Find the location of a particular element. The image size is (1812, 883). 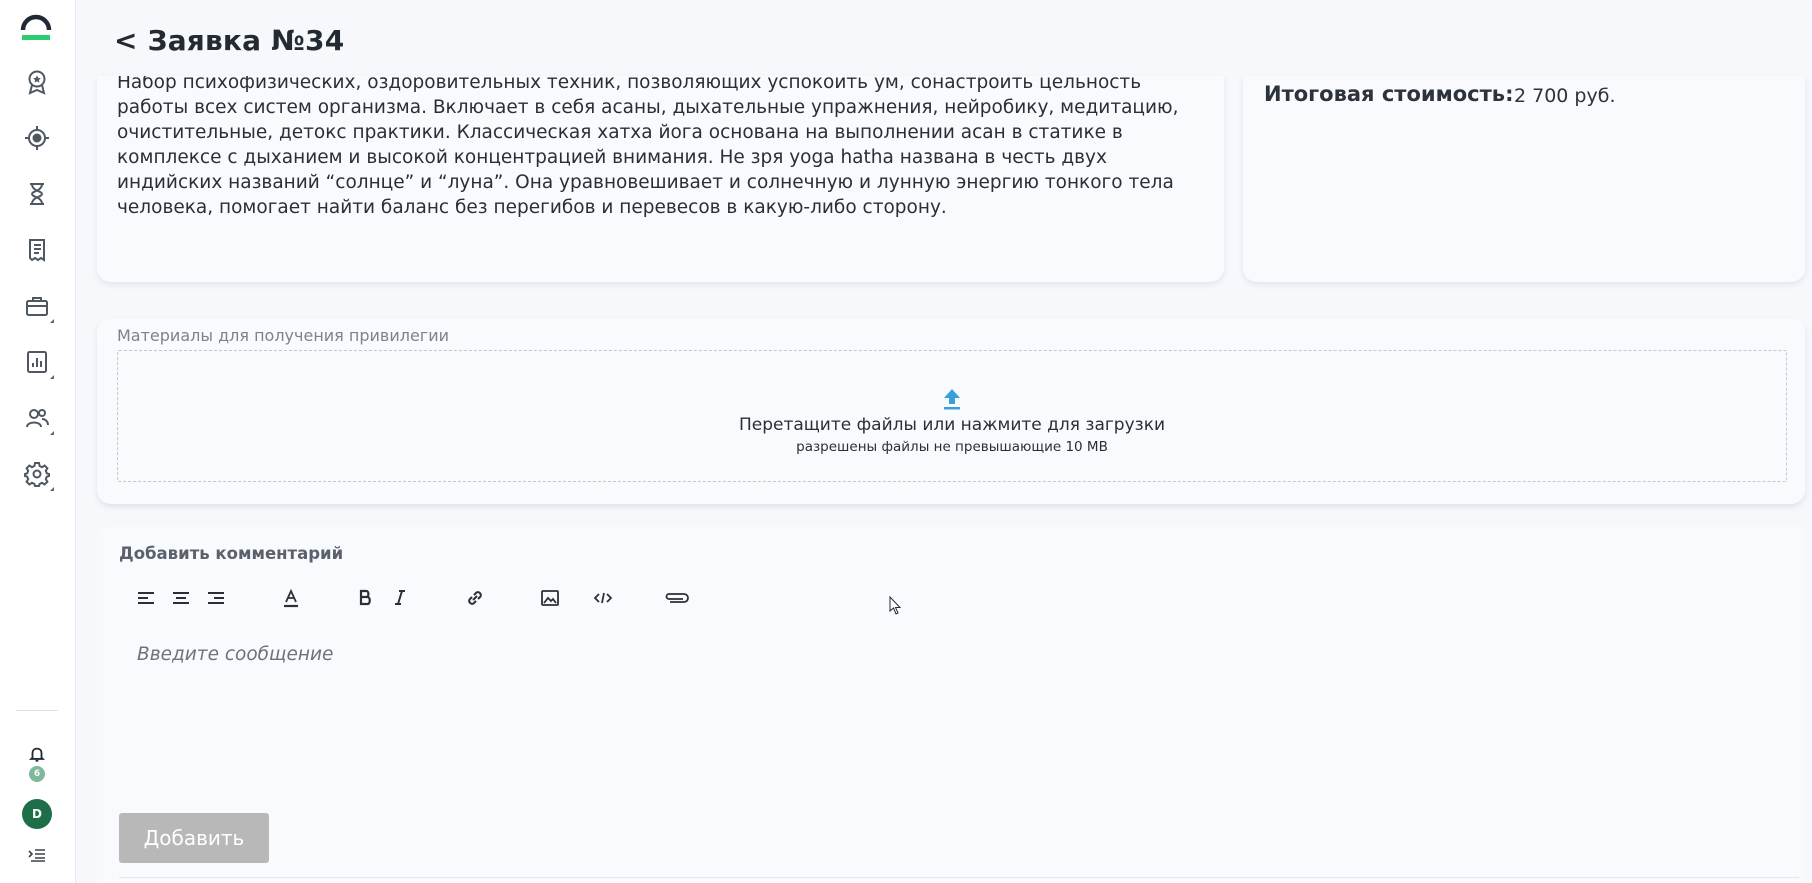

upload-icon is located at coordinates (952, 399).